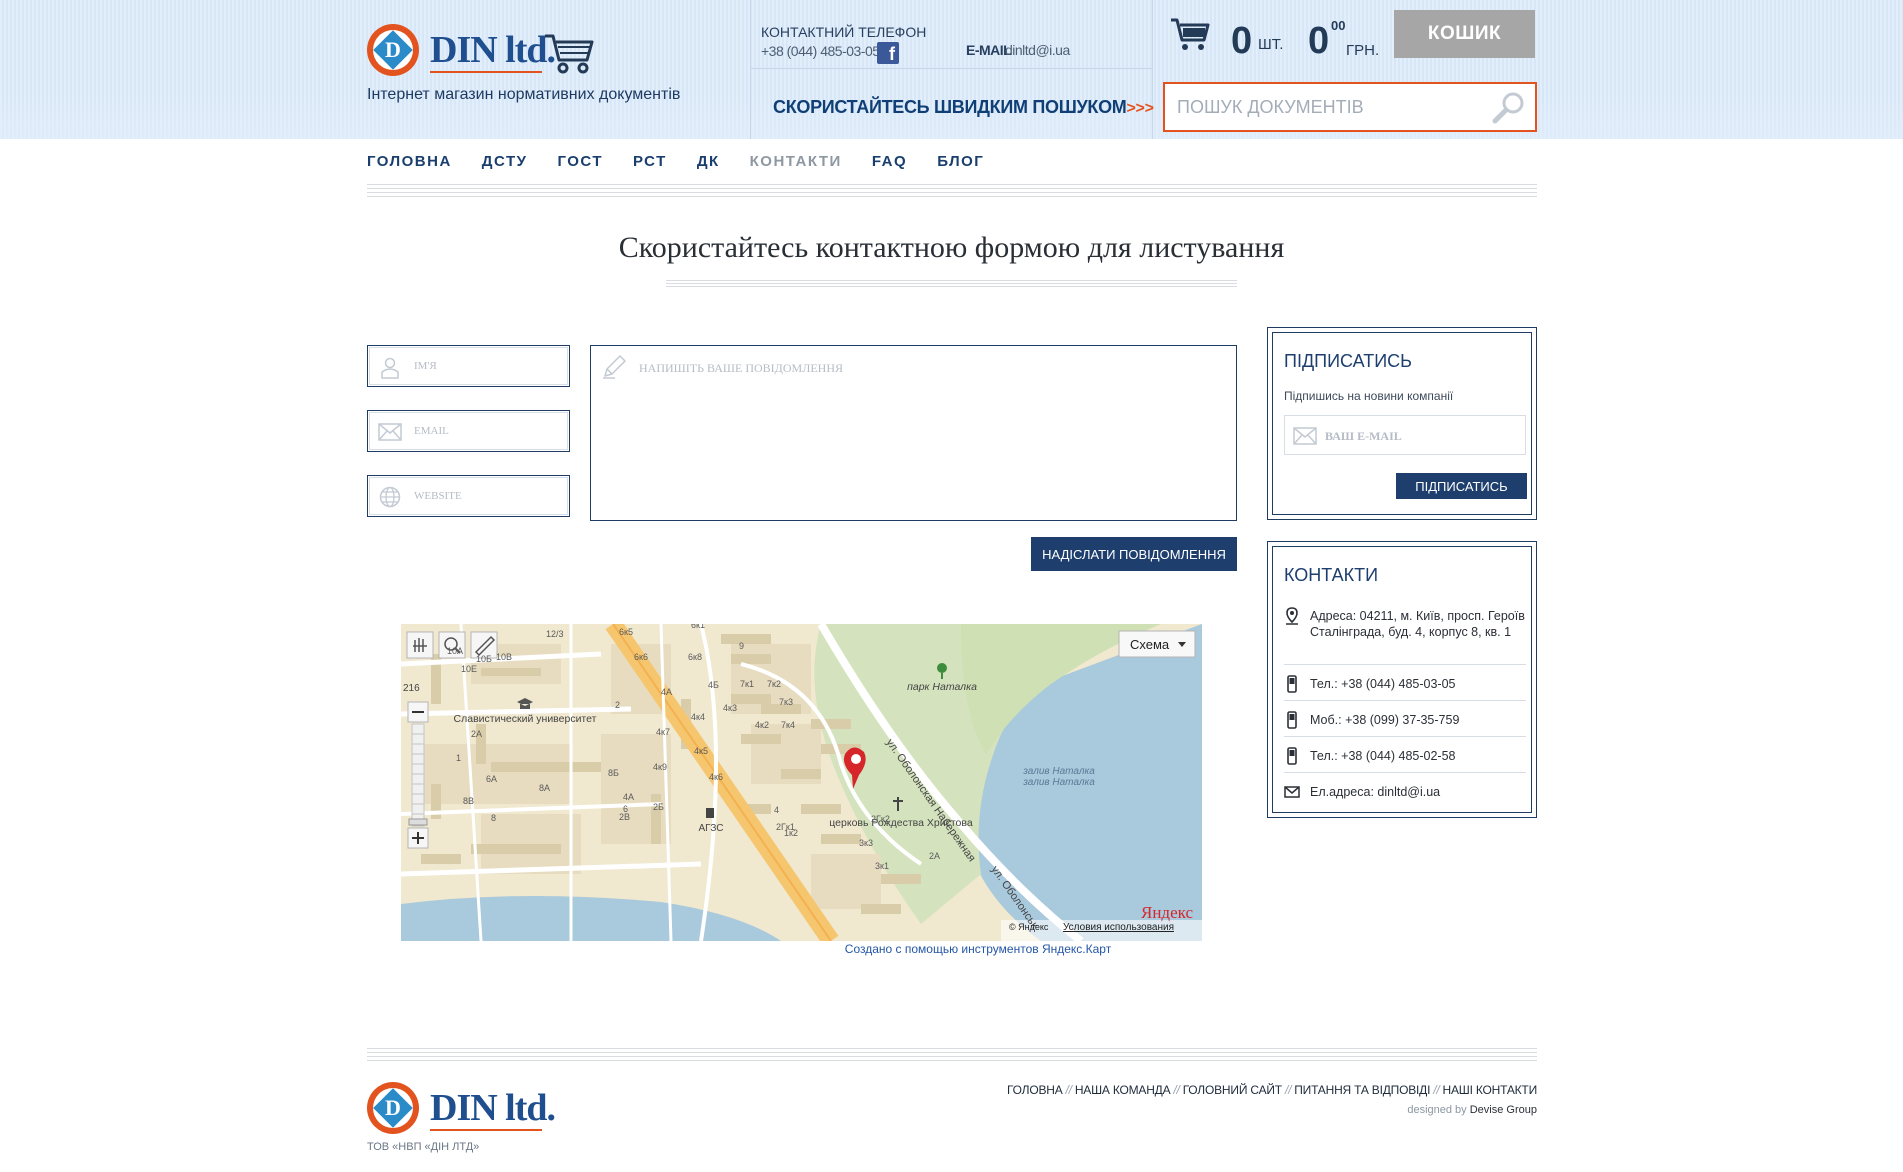 This screenshot has width=1903, height=1172. I want to click on map-house-number: 10В, so click(504, 657).